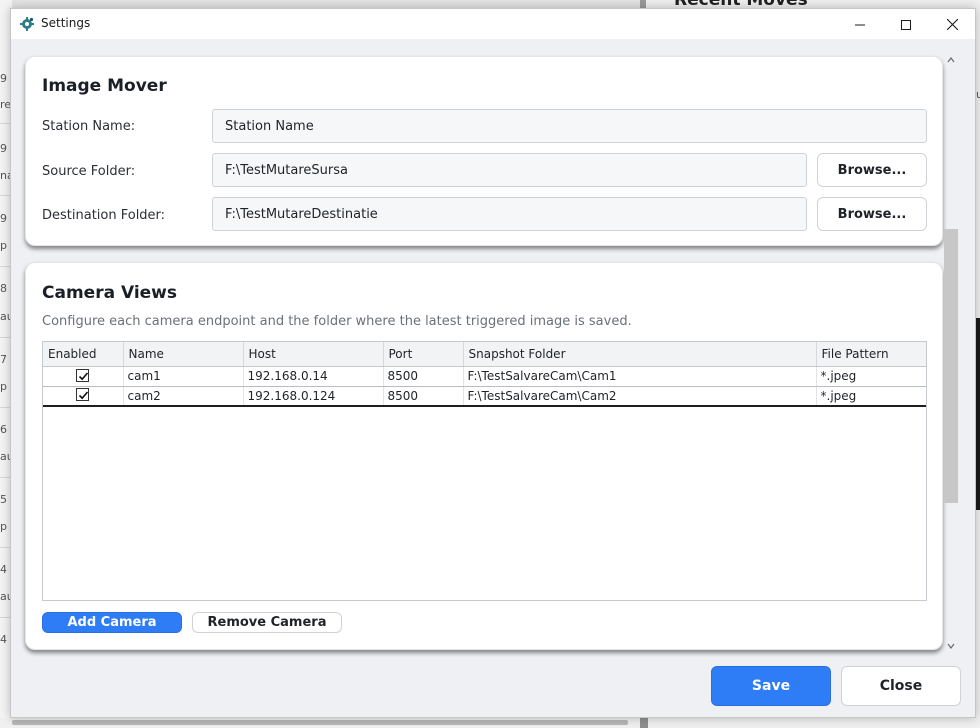 The width and height of the screenshot is (980, 728). I want to click on chevron-up-icon, so click(951, 60).